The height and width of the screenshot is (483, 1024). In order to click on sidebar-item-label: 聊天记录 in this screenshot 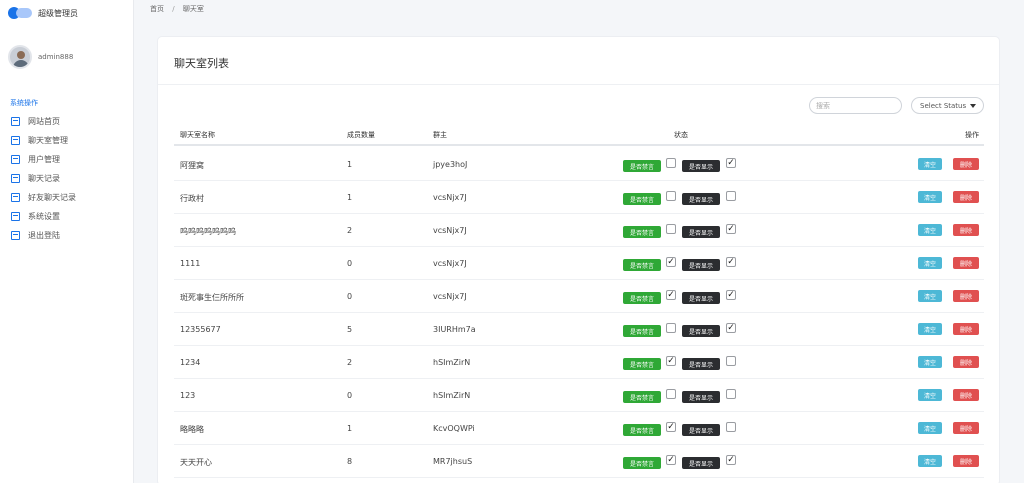, I will do `click(44, 178)`.